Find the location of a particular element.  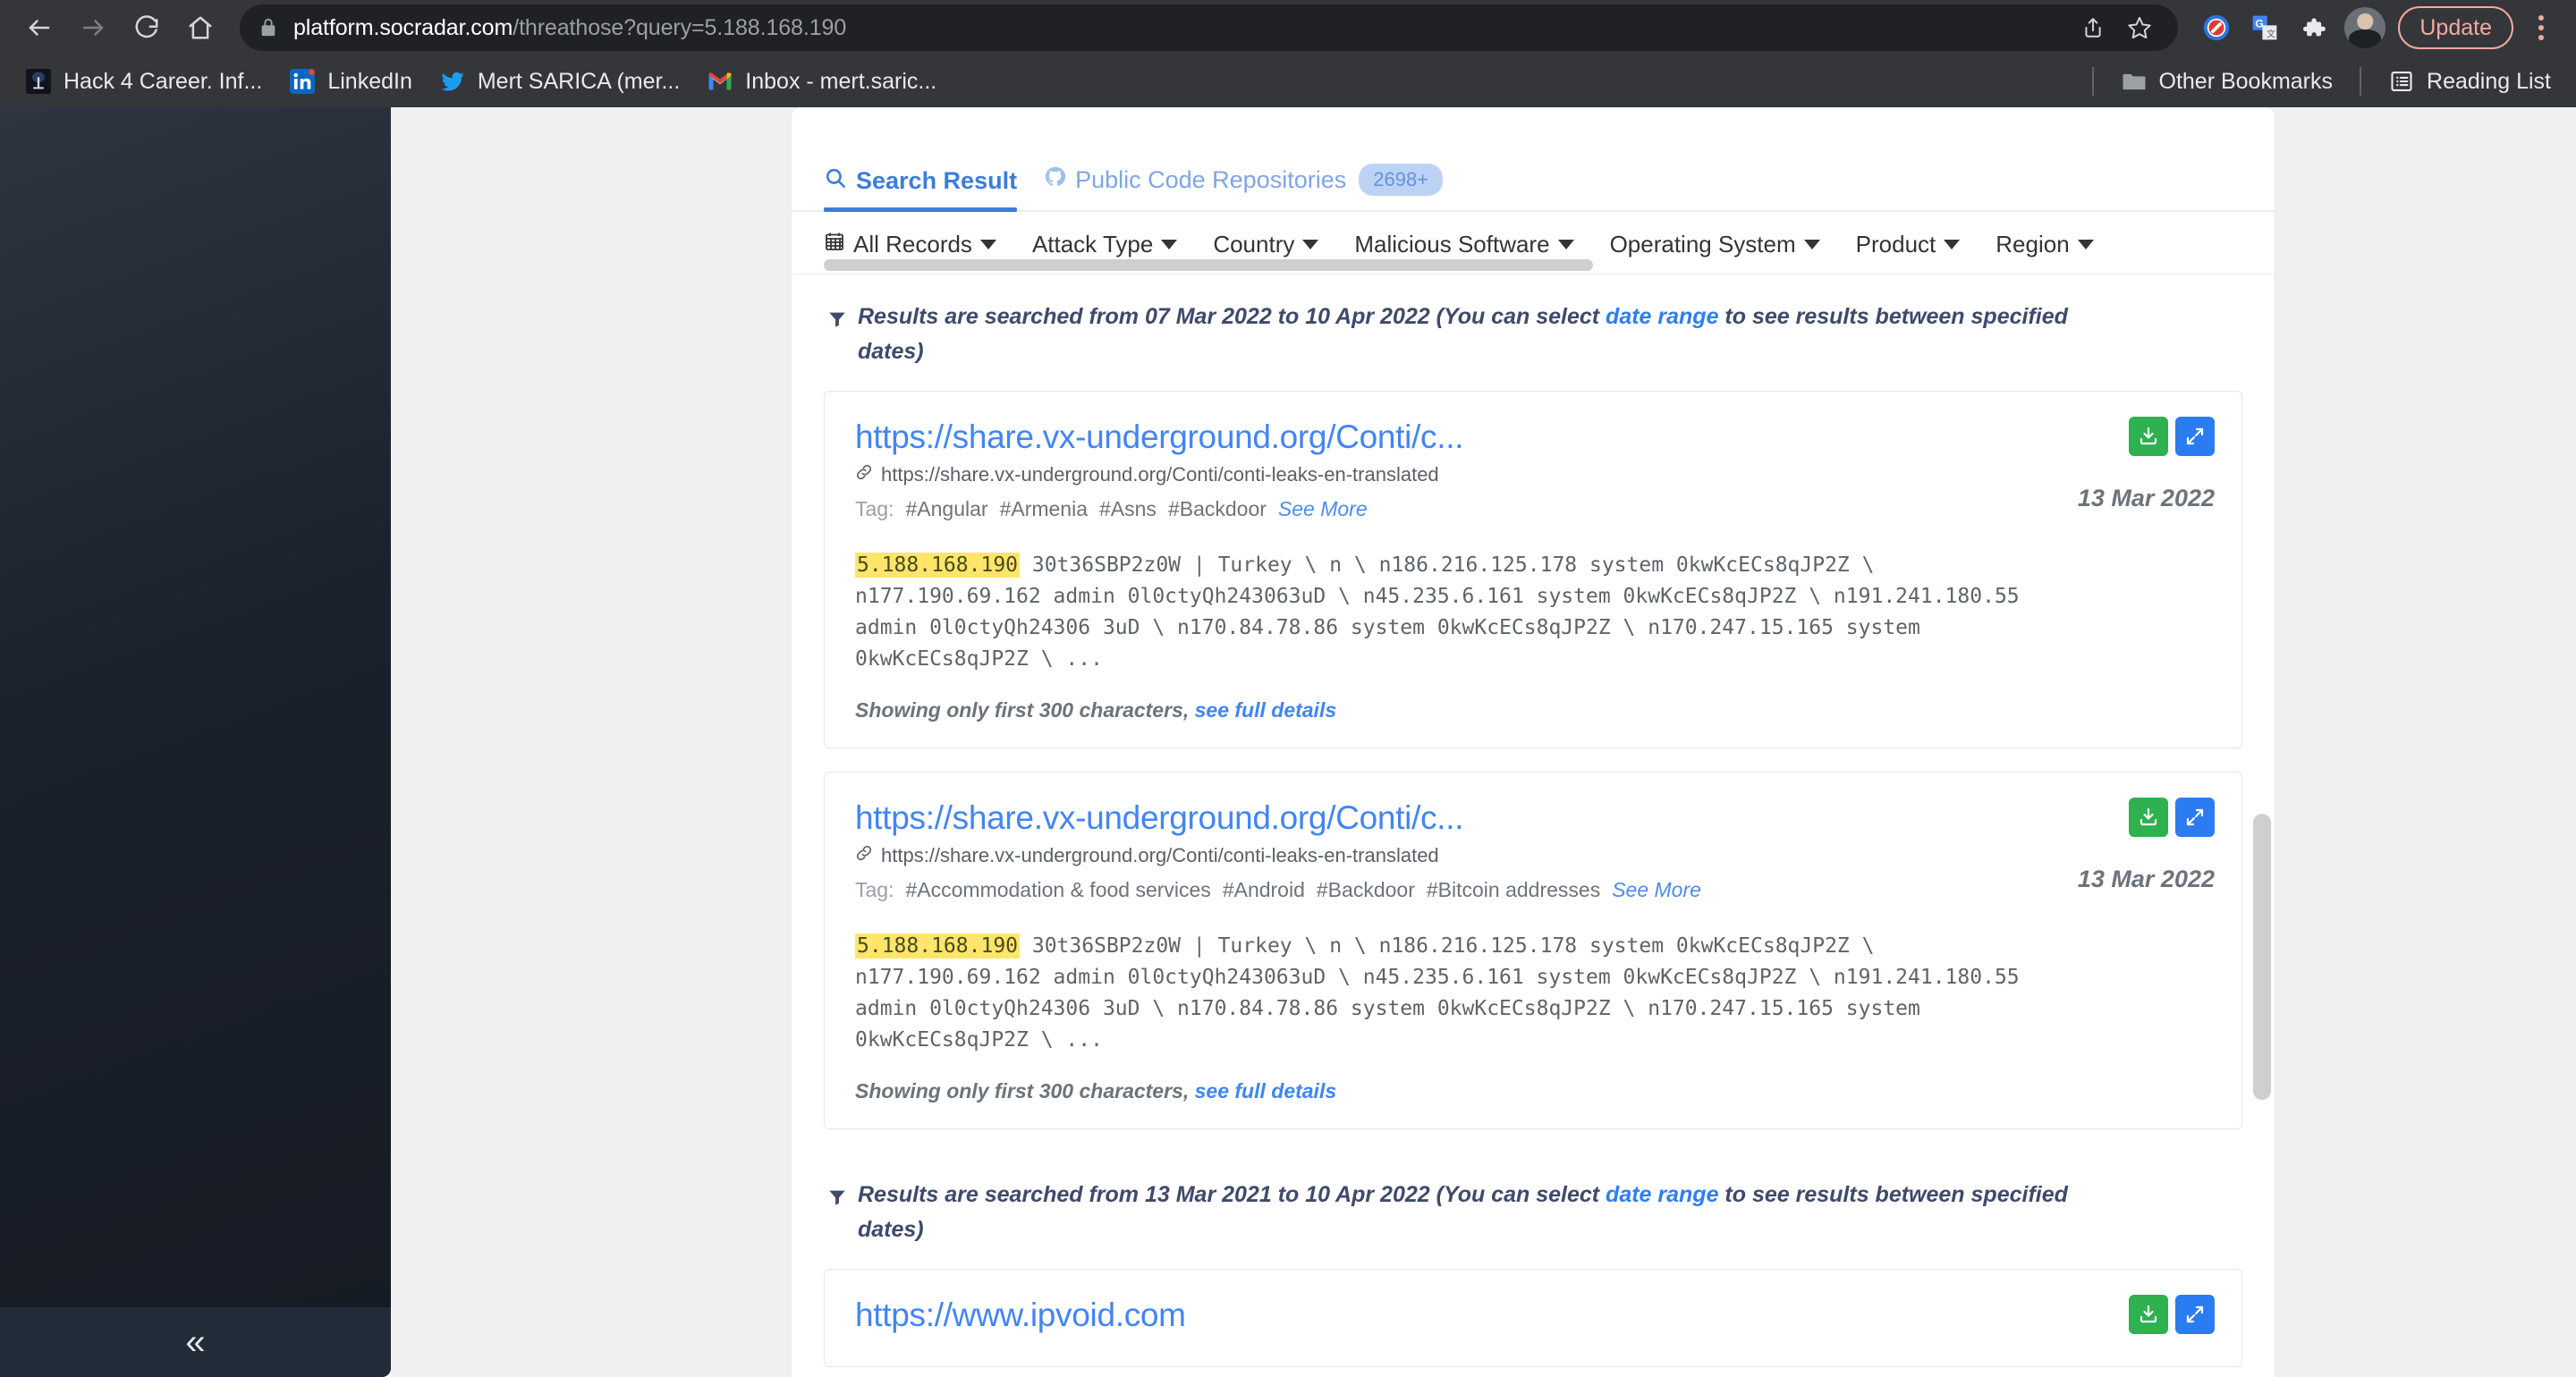

linkedin-favicon is located at coordinates (302, 81).